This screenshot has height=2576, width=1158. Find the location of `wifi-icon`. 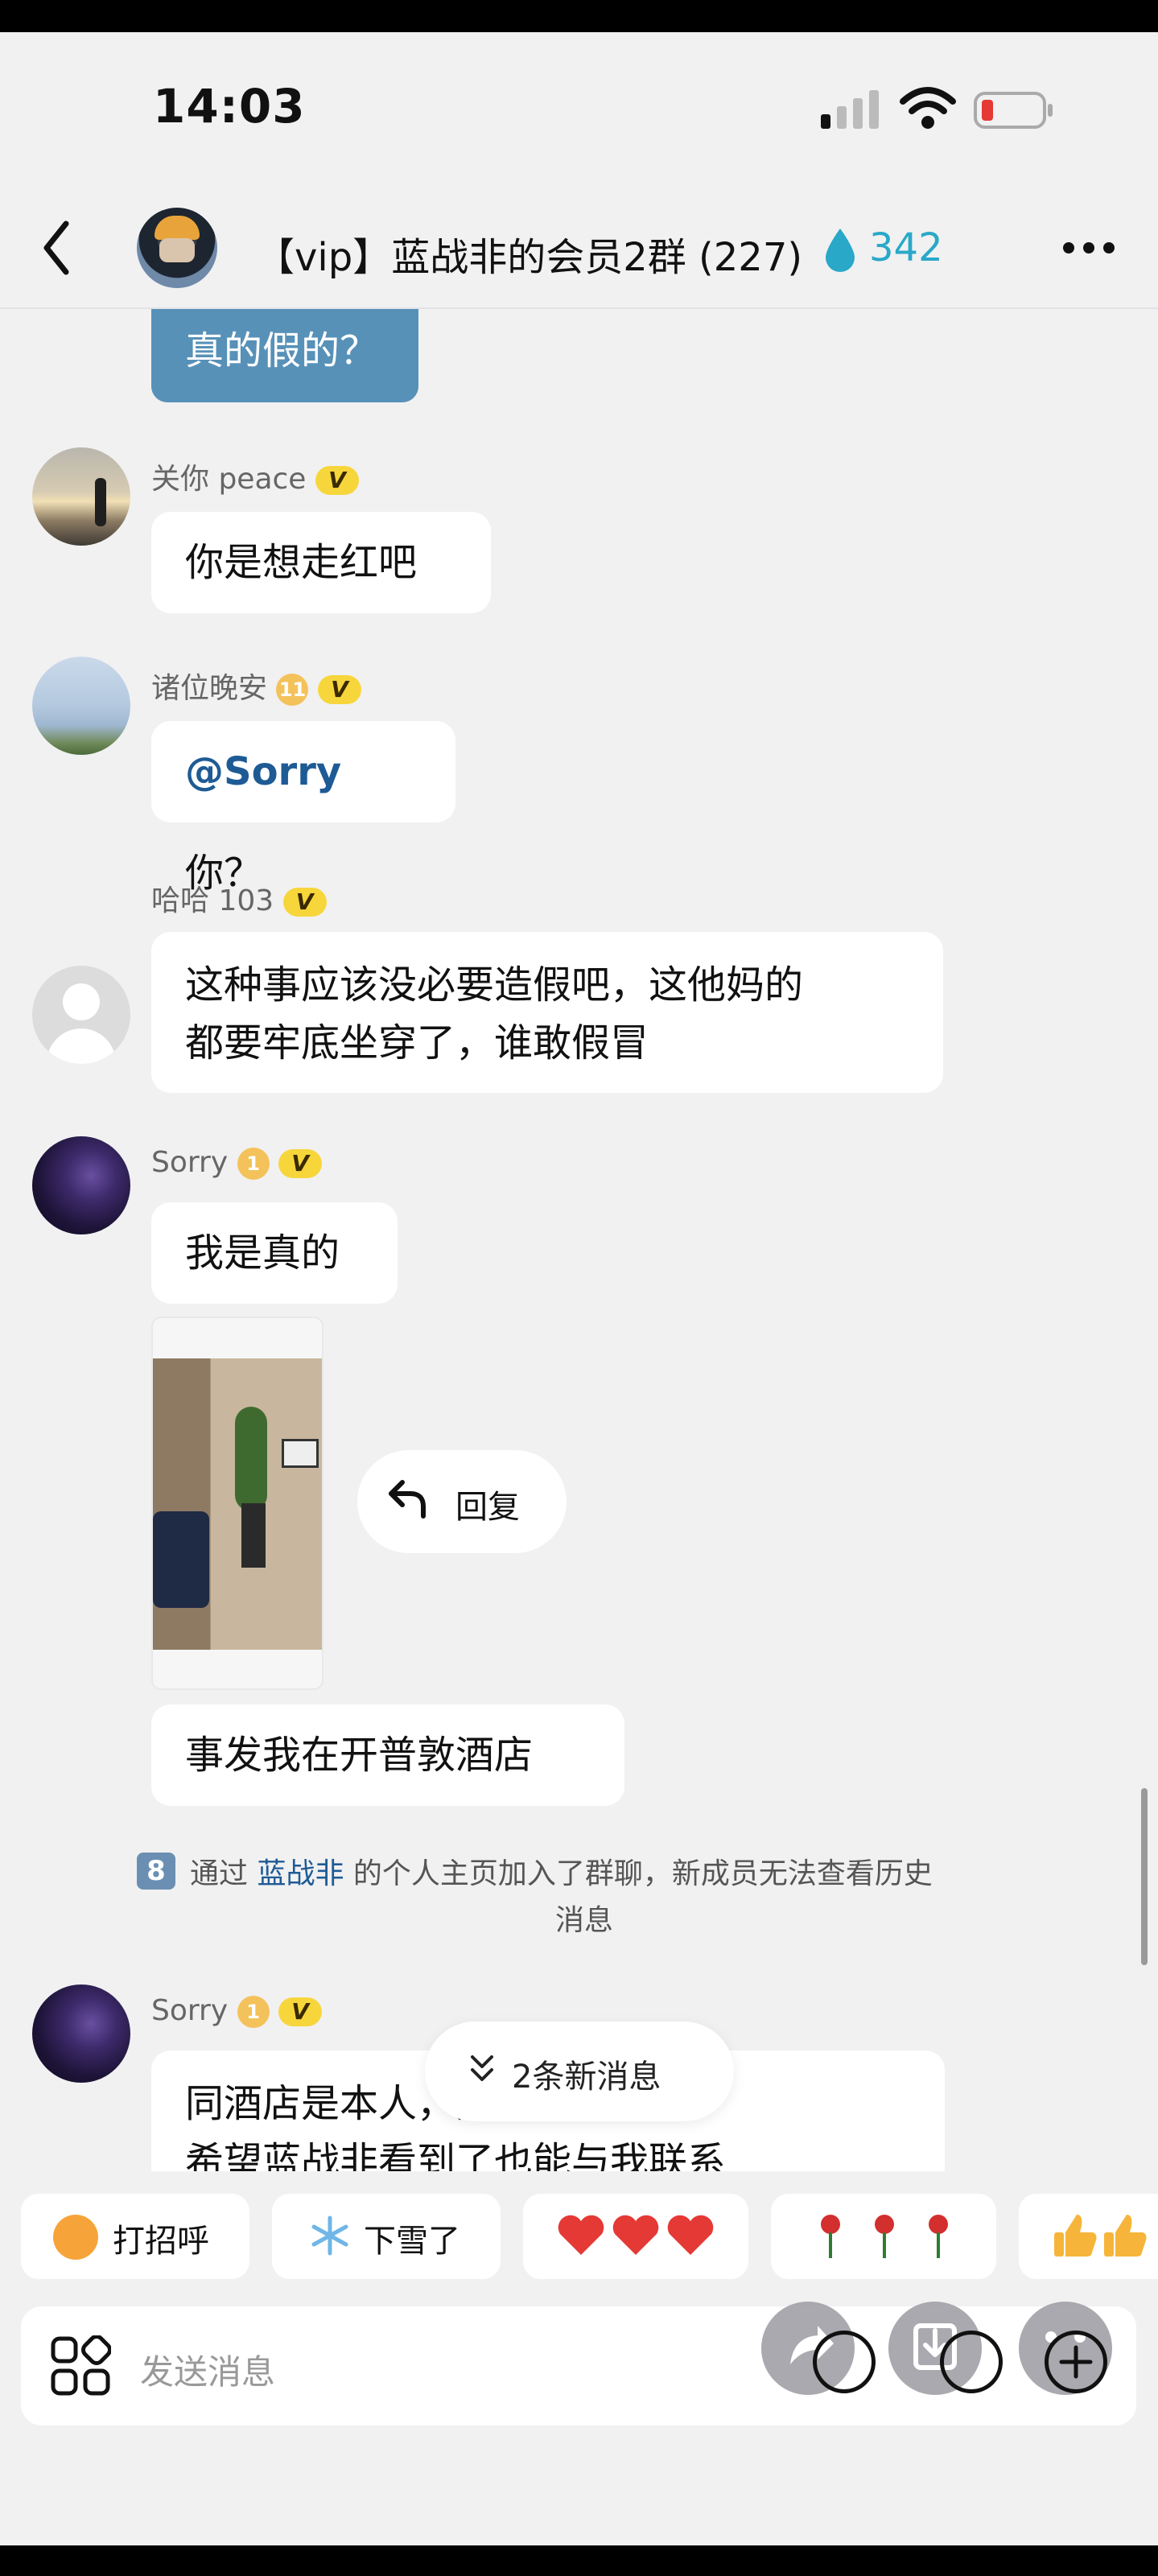

wifi-icon is located at coordinates (928, 108).